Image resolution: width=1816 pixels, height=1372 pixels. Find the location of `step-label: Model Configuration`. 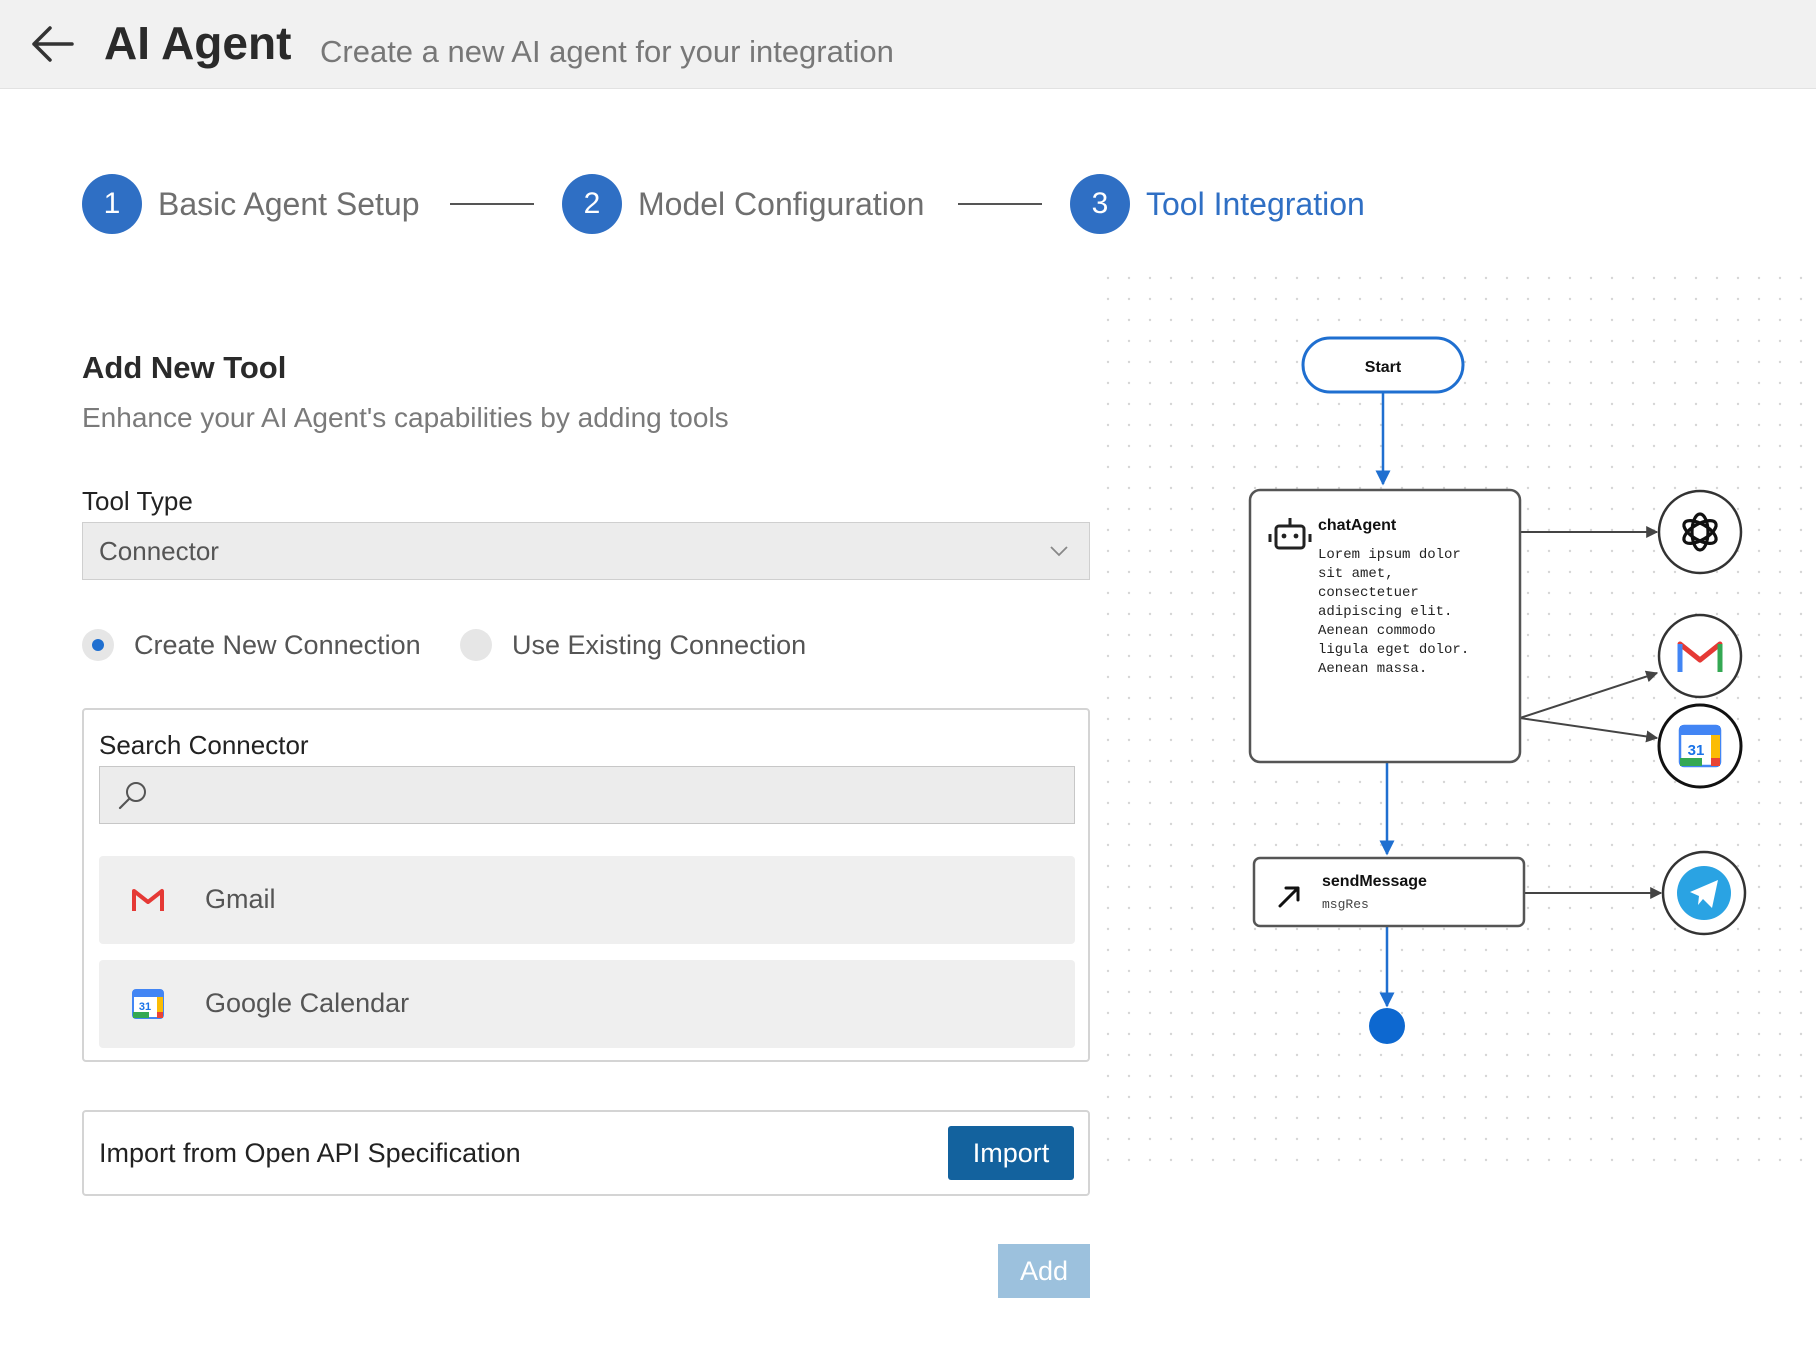

step-label: Model Configuration is located at coordinates (781, 203).